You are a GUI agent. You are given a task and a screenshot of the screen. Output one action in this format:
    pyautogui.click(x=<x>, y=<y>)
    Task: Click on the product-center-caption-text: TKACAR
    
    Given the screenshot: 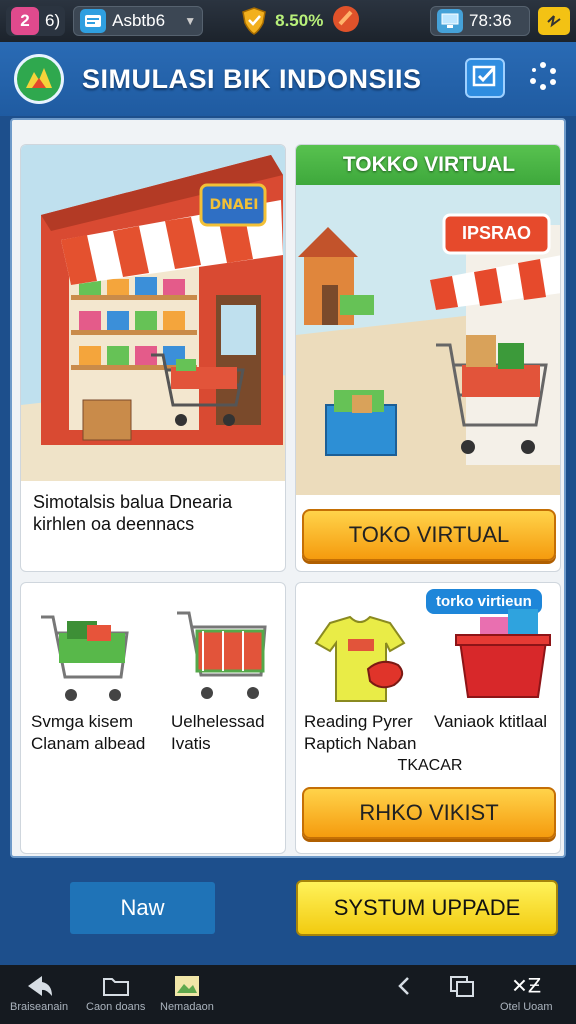 What is the action you would take?
    pyautogui.click(x=430, y=765)
    